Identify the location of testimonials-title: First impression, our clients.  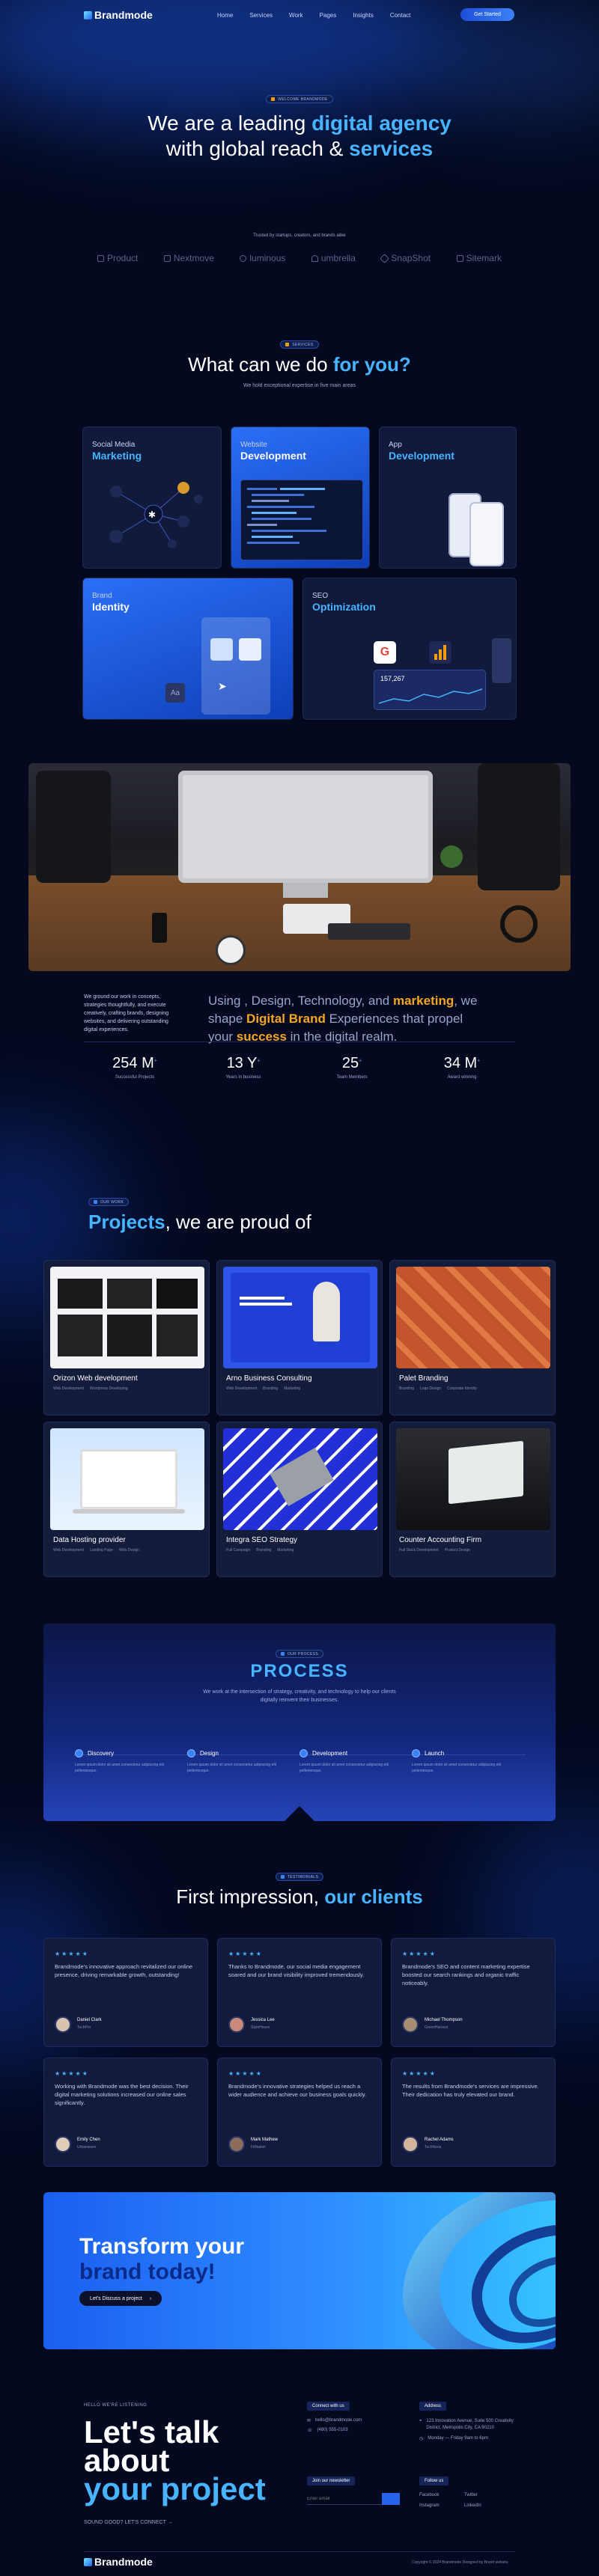
(299, 1897).